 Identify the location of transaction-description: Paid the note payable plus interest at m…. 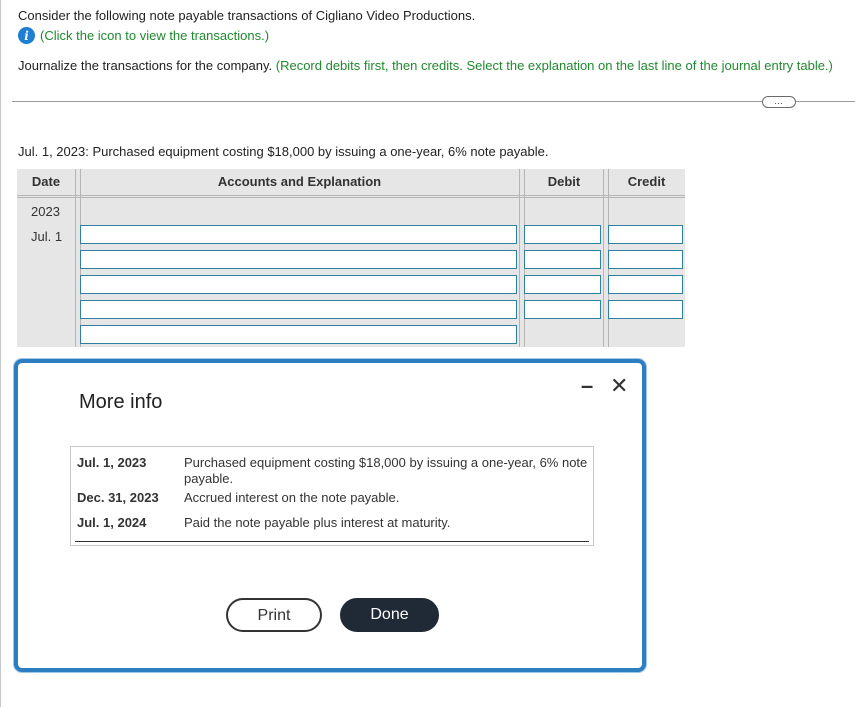
(317, 522).